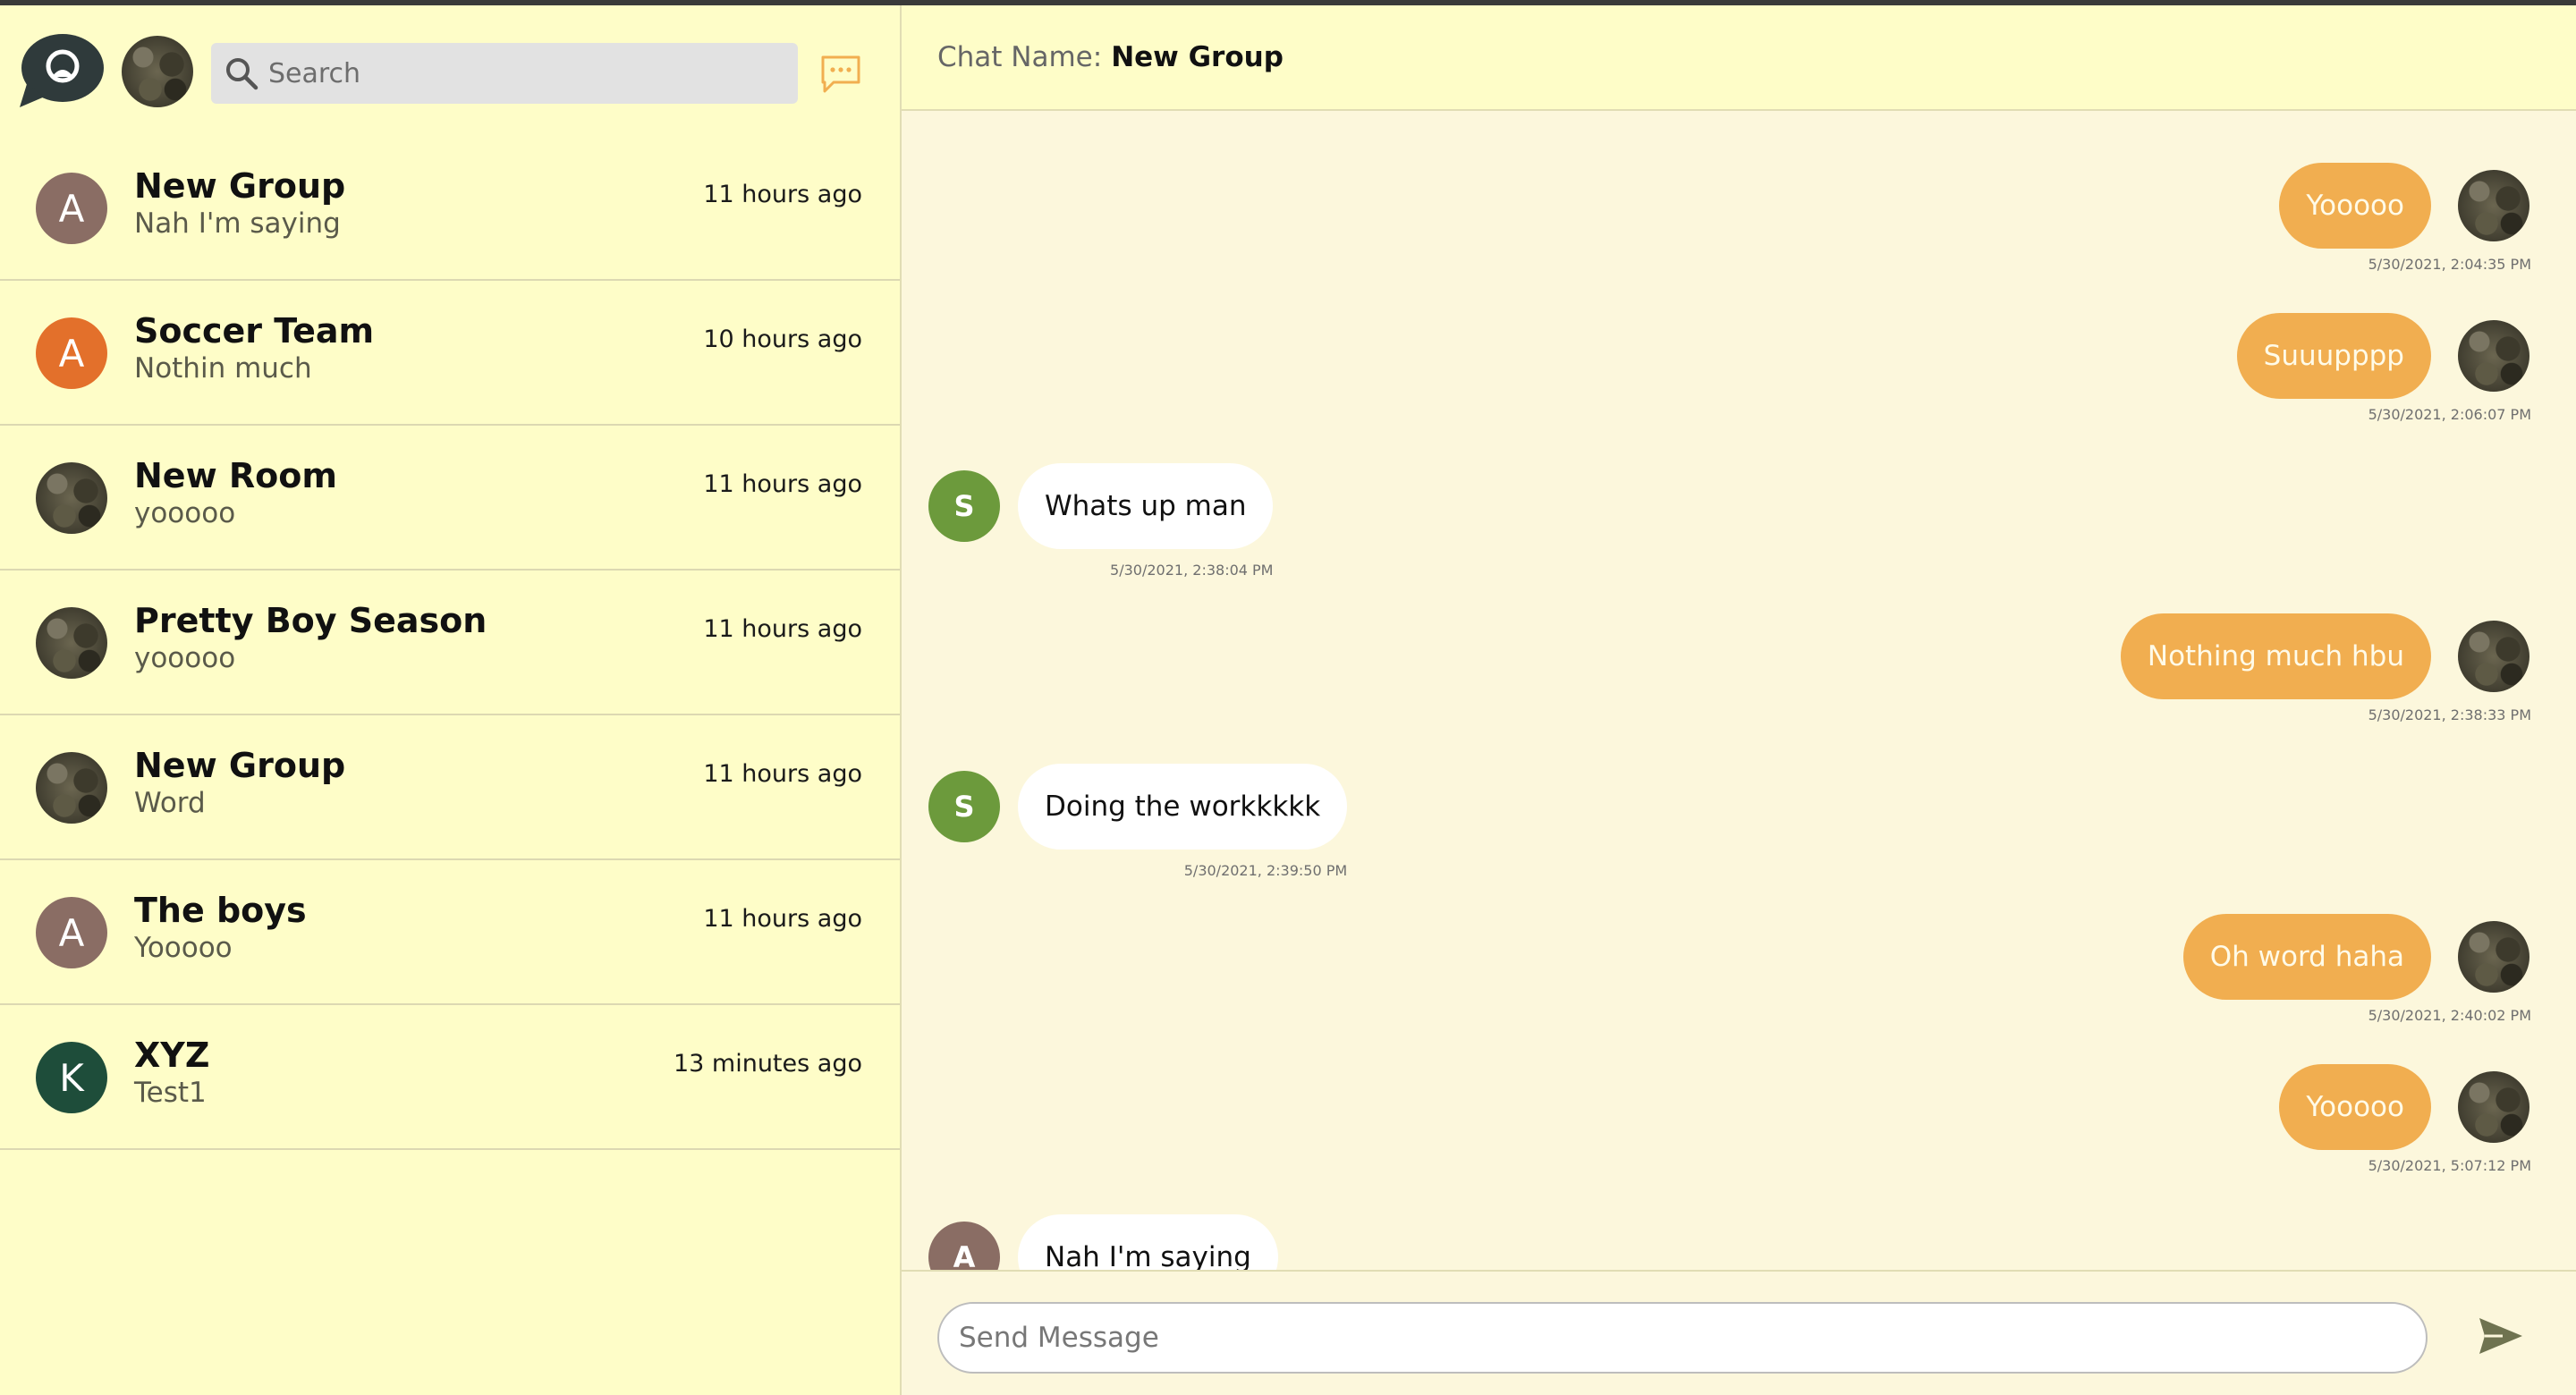 The image size is (2576, 1395). I want to click on message-timestamp: 5/30/2021, 5:07:12 PM, so click(2449, 1165).